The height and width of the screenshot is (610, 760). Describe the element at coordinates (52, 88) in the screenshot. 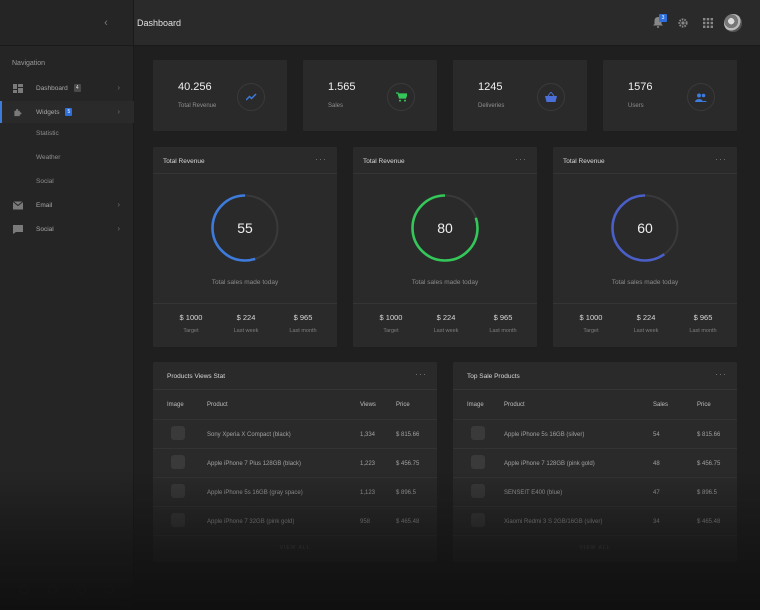

I see `sidebar-item-label: Dashboard` at that location.